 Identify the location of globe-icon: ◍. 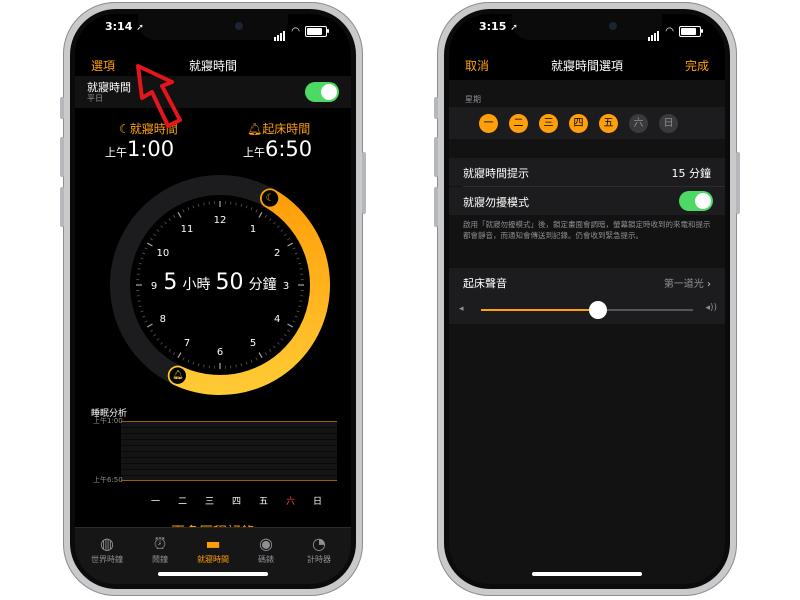
(107, 543).